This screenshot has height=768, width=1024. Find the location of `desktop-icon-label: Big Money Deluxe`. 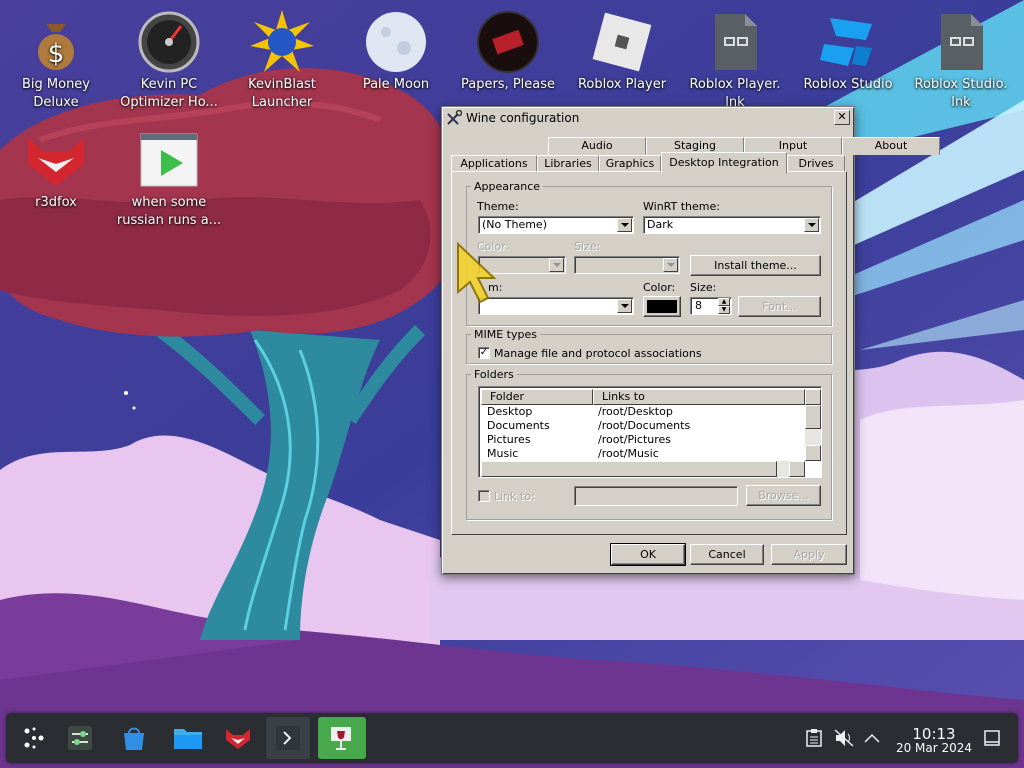

desktop-icon-label: Big Money Deluxe is located at coordinates (55, 93).